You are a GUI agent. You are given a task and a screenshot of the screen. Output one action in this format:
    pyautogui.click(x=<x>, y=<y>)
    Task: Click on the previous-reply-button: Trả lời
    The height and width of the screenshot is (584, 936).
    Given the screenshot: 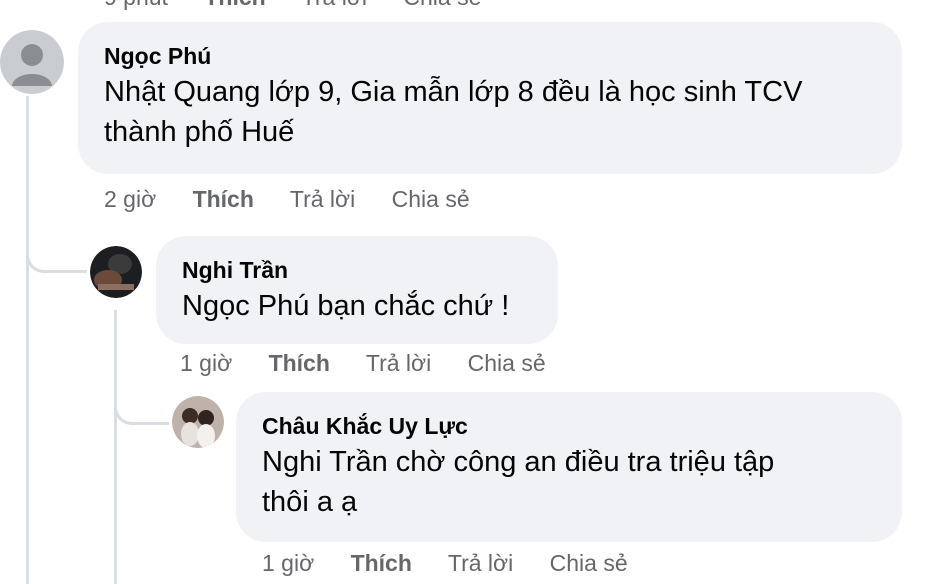 What is the action you would take?
    pyautogui.click(x=334, y=5)
    